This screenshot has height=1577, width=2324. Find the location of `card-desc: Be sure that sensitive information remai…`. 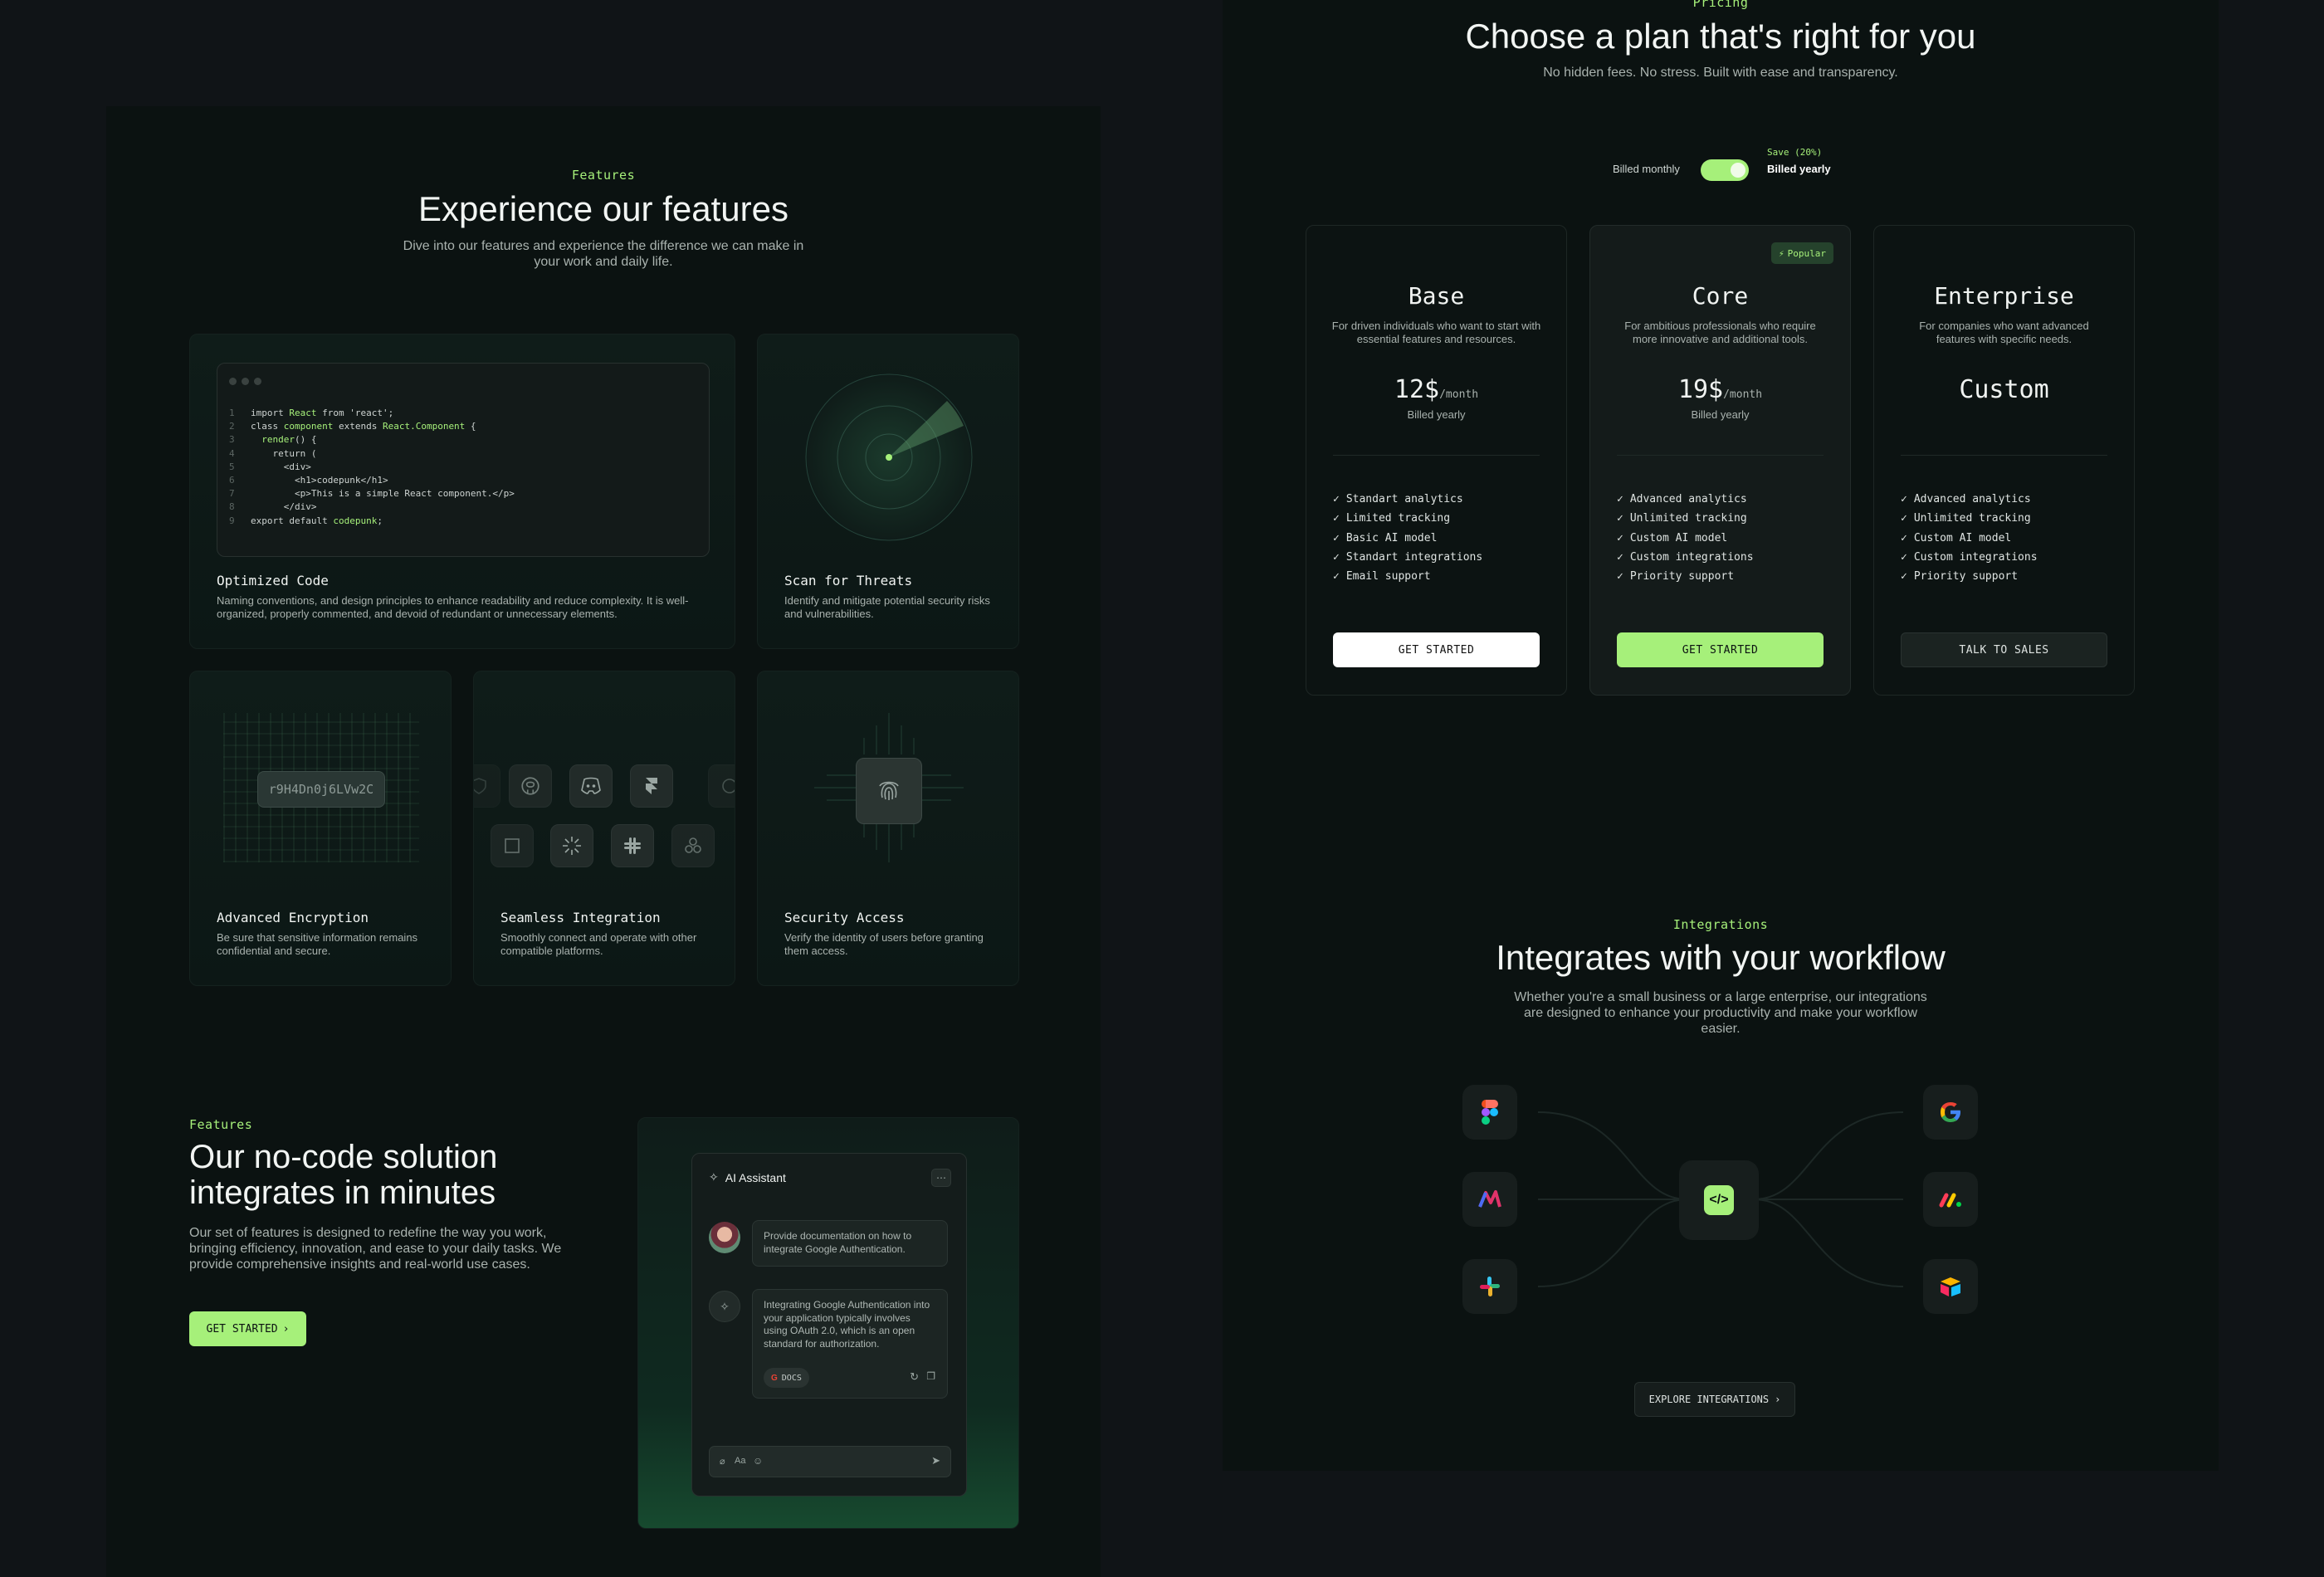

card-desc: Be sure that sensitive information remai… is located at coordinates (317, 945).